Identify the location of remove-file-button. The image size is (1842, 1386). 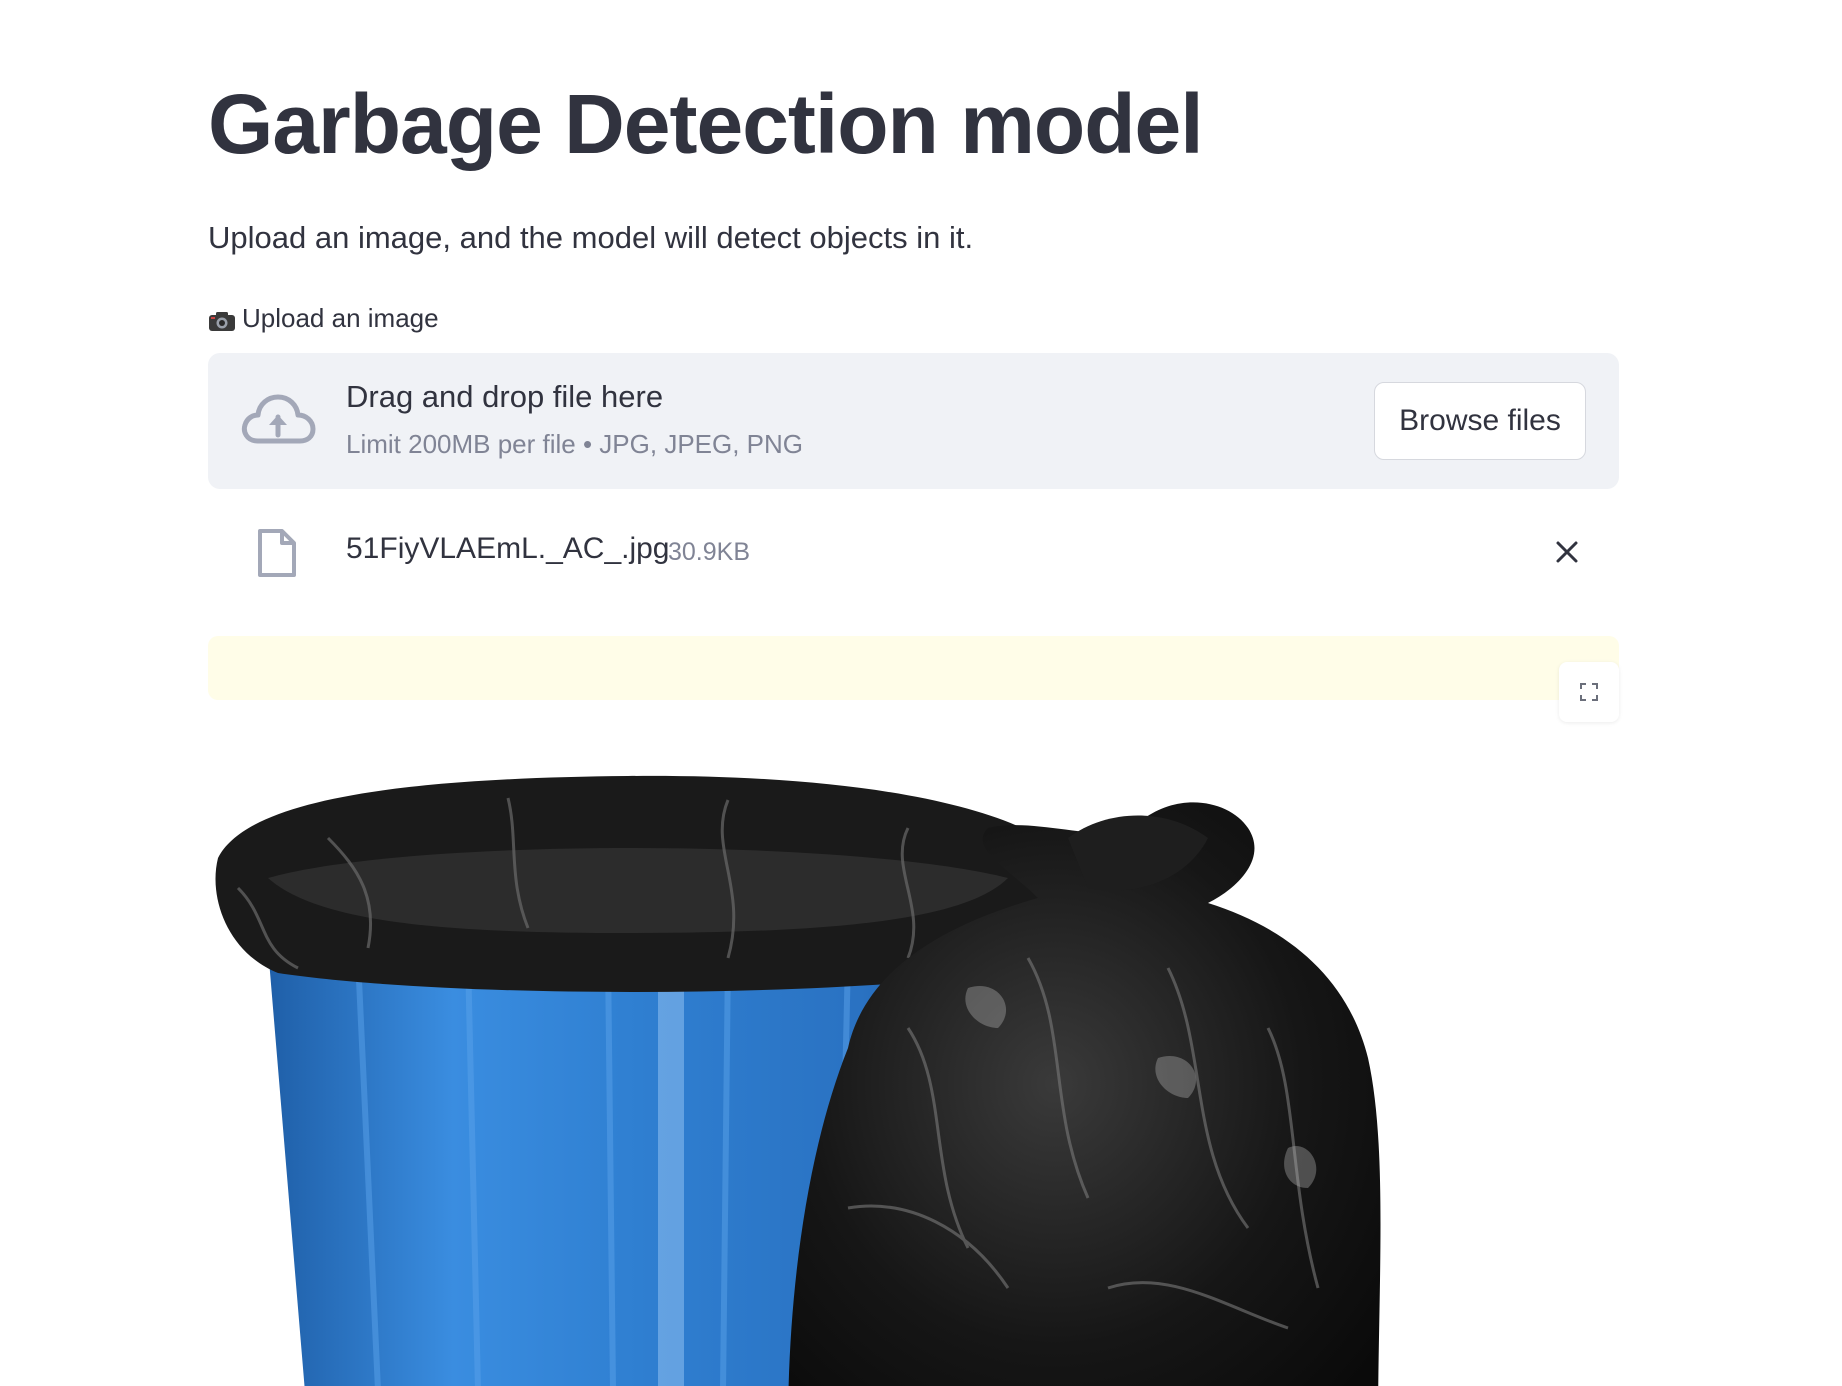
(1567, 552).